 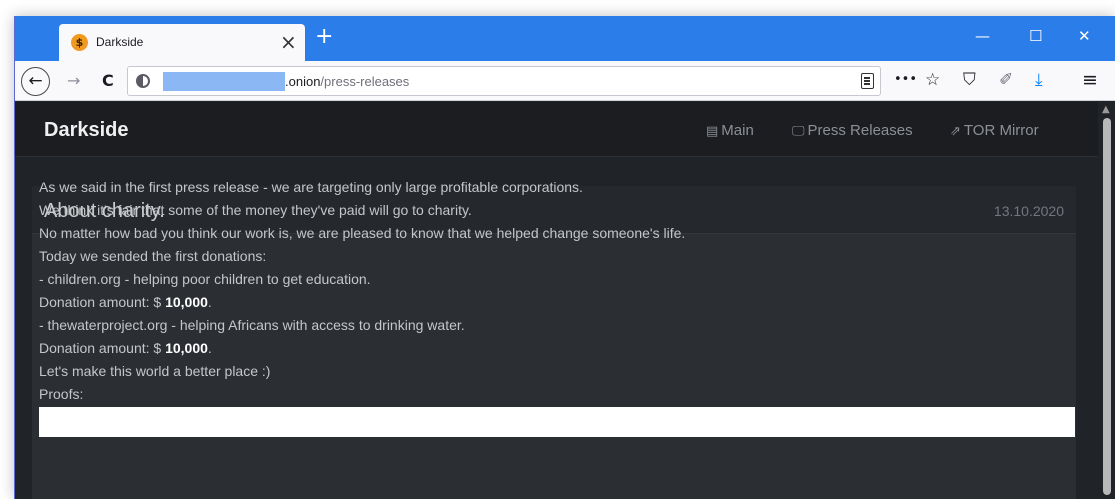 What do you see at coordinates (982, 36) in the screenshot?
I see `minimize-icon: —` at bounding box center [982, 36].